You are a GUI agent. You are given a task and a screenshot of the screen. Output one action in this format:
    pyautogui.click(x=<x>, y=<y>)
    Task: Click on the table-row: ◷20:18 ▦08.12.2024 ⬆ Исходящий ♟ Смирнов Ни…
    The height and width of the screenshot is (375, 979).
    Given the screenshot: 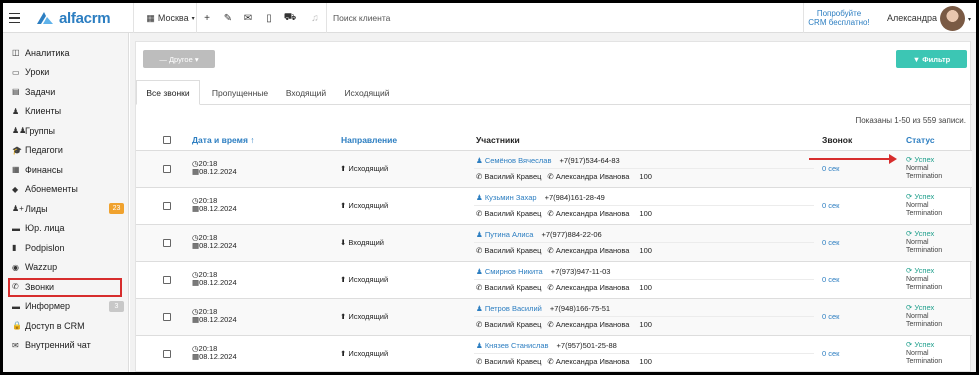 What is the action you would take?
    pyautogui.click(x=554, y=280)
    